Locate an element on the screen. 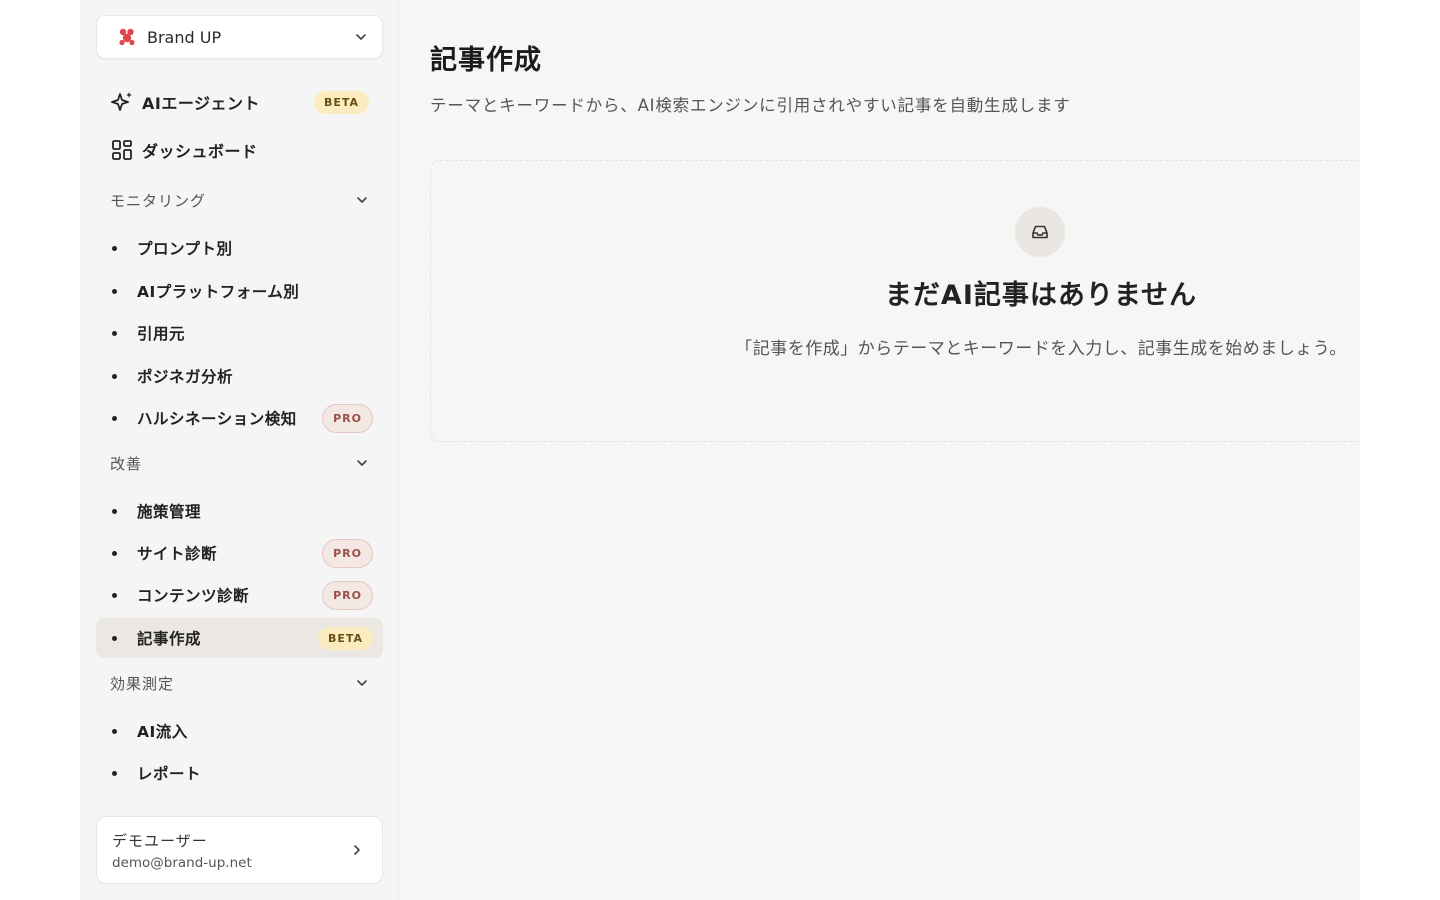 This screenshot has height=900, width=1440. sidebar-item-hallucination: ハルシネーション検知 PRO is located at coordinates (239, 418).